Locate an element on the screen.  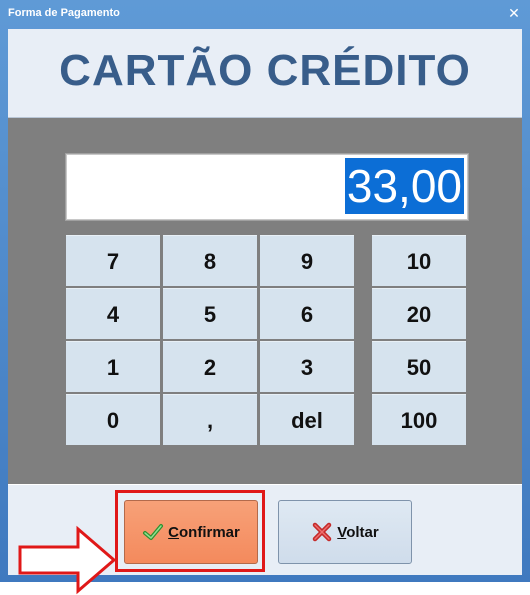
quick-amount-10: 10 is located at coordinates (419, 260).